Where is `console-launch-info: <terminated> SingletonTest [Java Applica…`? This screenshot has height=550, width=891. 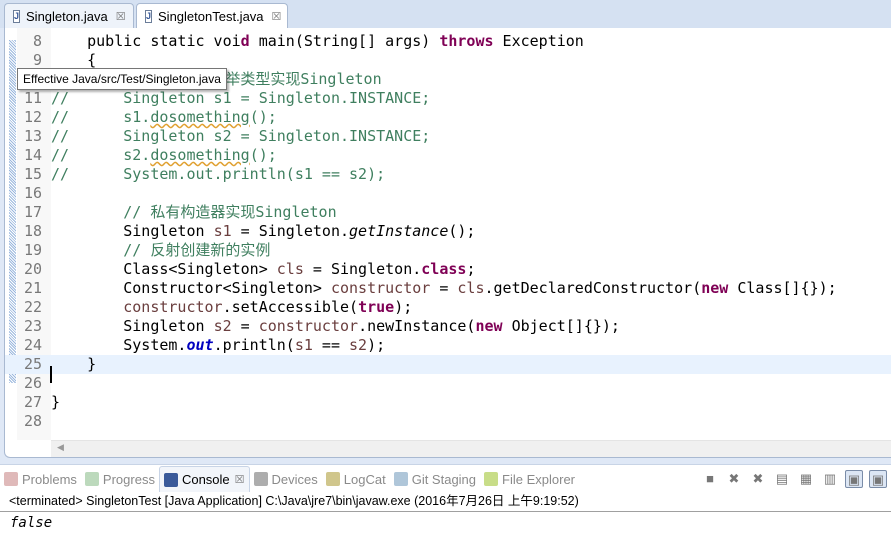 console-launch-info: <terminated> SingletonTest [Java Applica… is located at coordinates (294, 501).